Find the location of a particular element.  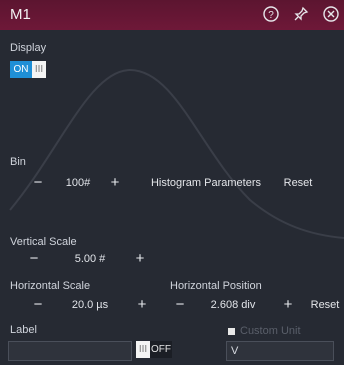

horizontal-position-value: 2.608 div is located at coordinates (233, 305).